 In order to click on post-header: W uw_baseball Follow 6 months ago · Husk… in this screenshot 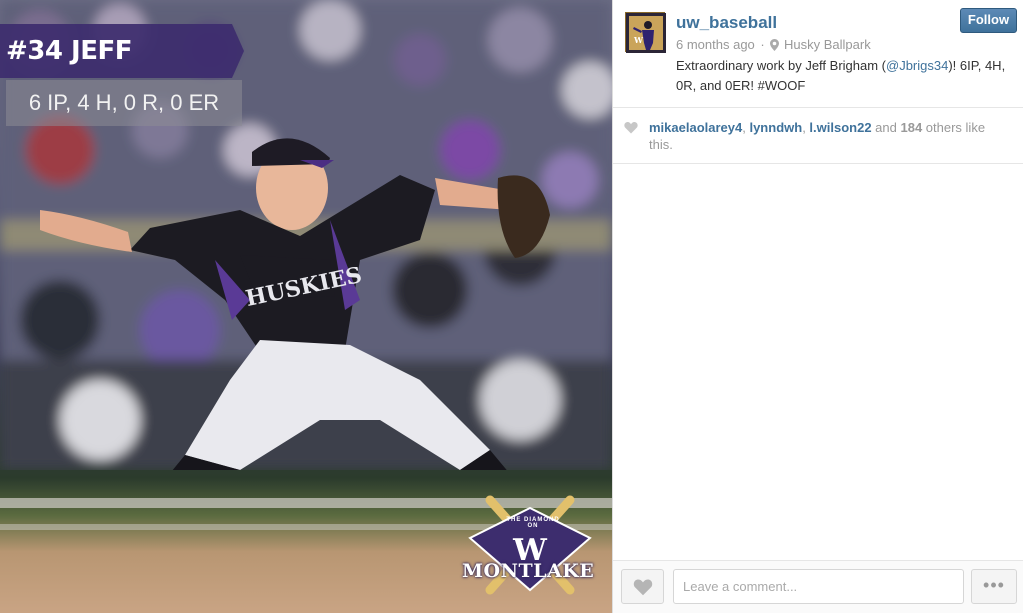, I will do `click(818, 54)`.